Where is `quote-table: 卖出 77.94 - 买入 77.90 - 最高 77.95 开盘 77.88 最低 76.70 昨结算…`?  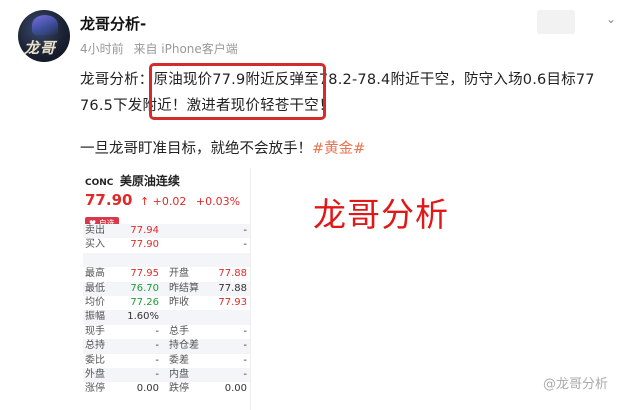
quote-table: 卖出 77.94 - 买入 77.90 - 最高 77.95 开盘 77.88 最低 76.70 昨结算… is located at coordinates (166, 310).